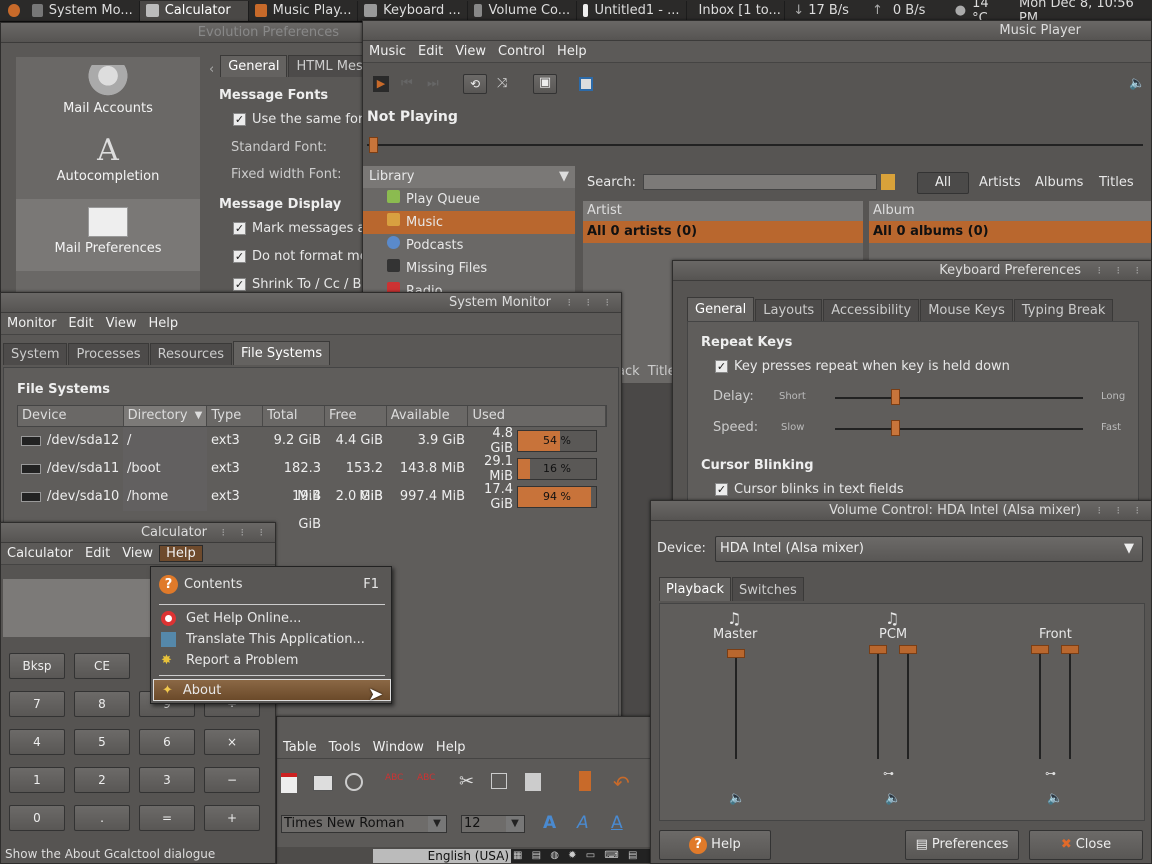 The height and width of the screenshot is (864, 1152). Describe the element at coordinates (37, 780) in the screenshot. I see `one-button: 1` at that location.